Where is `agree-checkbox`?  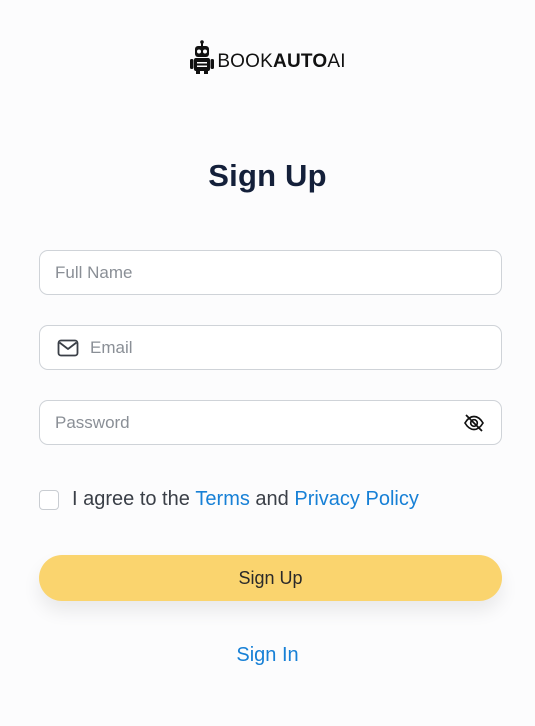 agree-checkbox is located at coordinates (49, 499).